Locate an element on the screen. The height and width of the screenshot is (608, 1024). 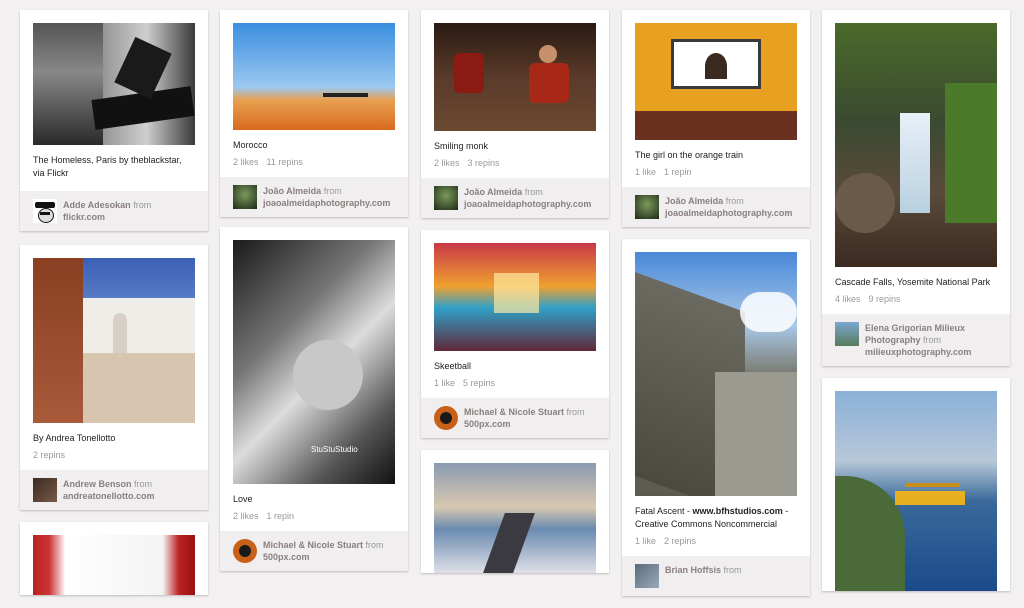
pin-image: StuStuStudio is located at coordinates (314, 362).